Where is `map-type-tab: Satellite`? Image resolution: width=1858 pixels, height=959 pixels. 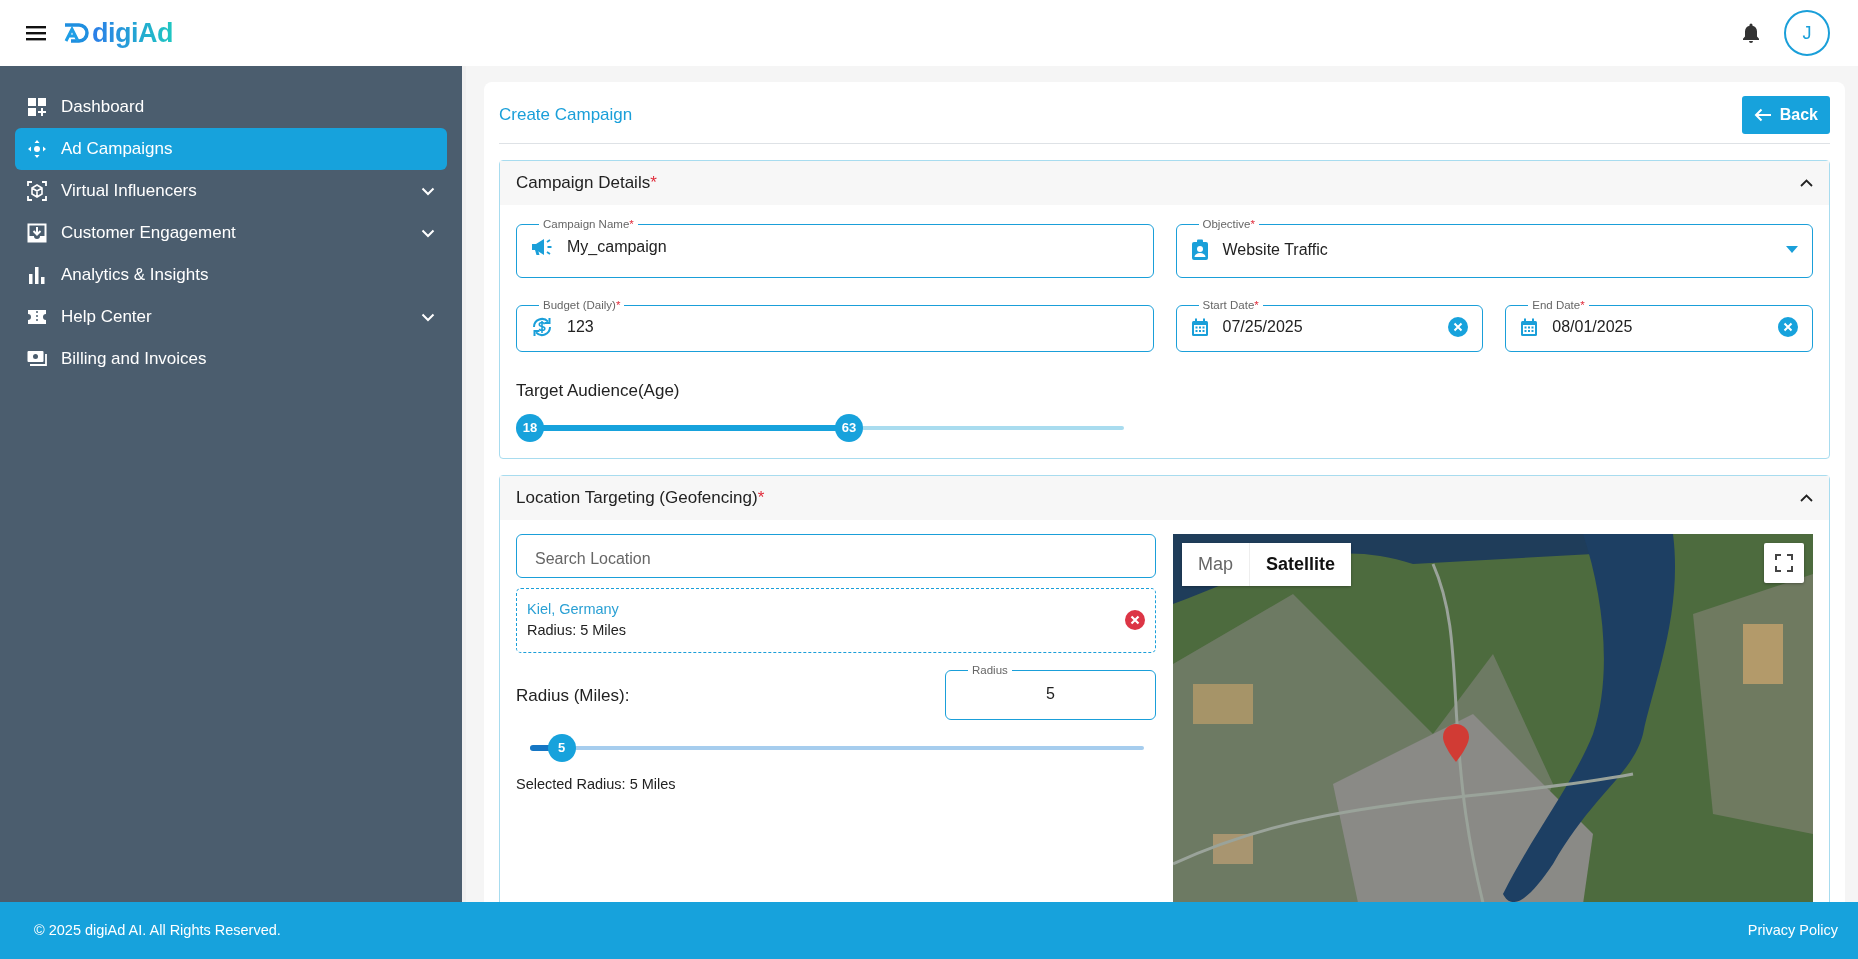
map-type-tab: Satellite is located at coordinates (1300, 564).